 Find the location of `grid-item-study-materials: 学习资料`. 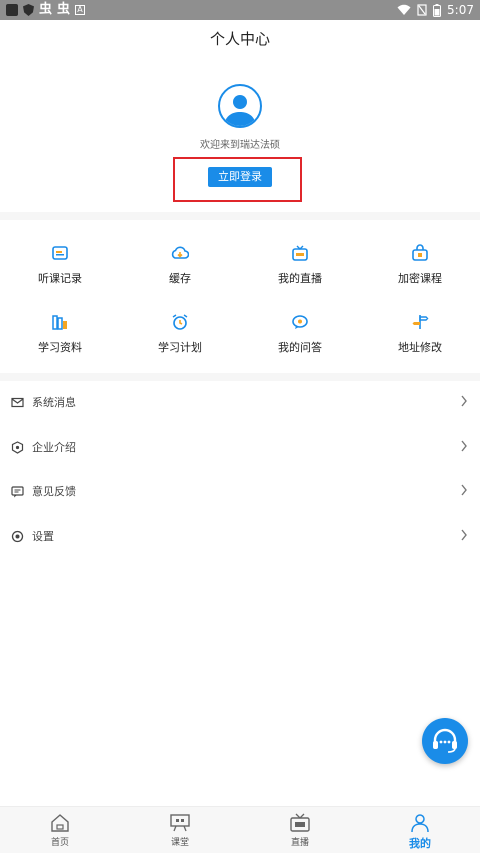

grid-item-study-materials: 学习资料 is located at coordinates (60, 334).